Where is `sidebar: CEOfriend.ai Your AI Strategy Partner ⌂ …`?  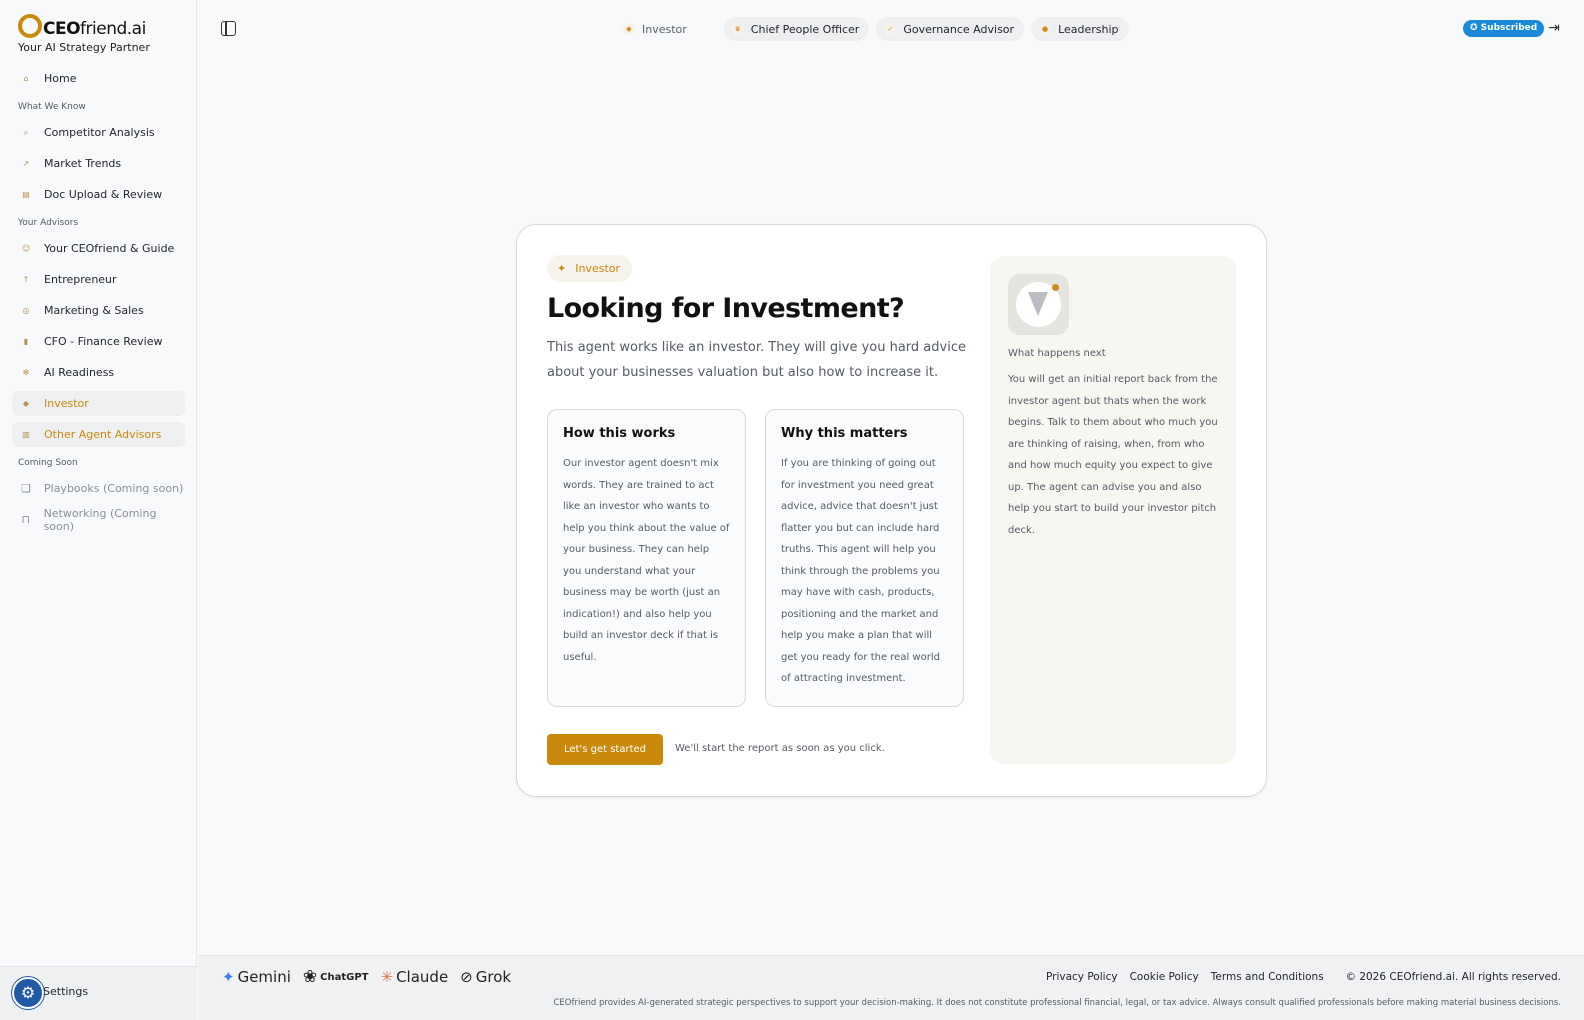
sidebar: CEOfriend.ai Your AI Strategy Partner ⌂ … is located at coordinates (98, 510).